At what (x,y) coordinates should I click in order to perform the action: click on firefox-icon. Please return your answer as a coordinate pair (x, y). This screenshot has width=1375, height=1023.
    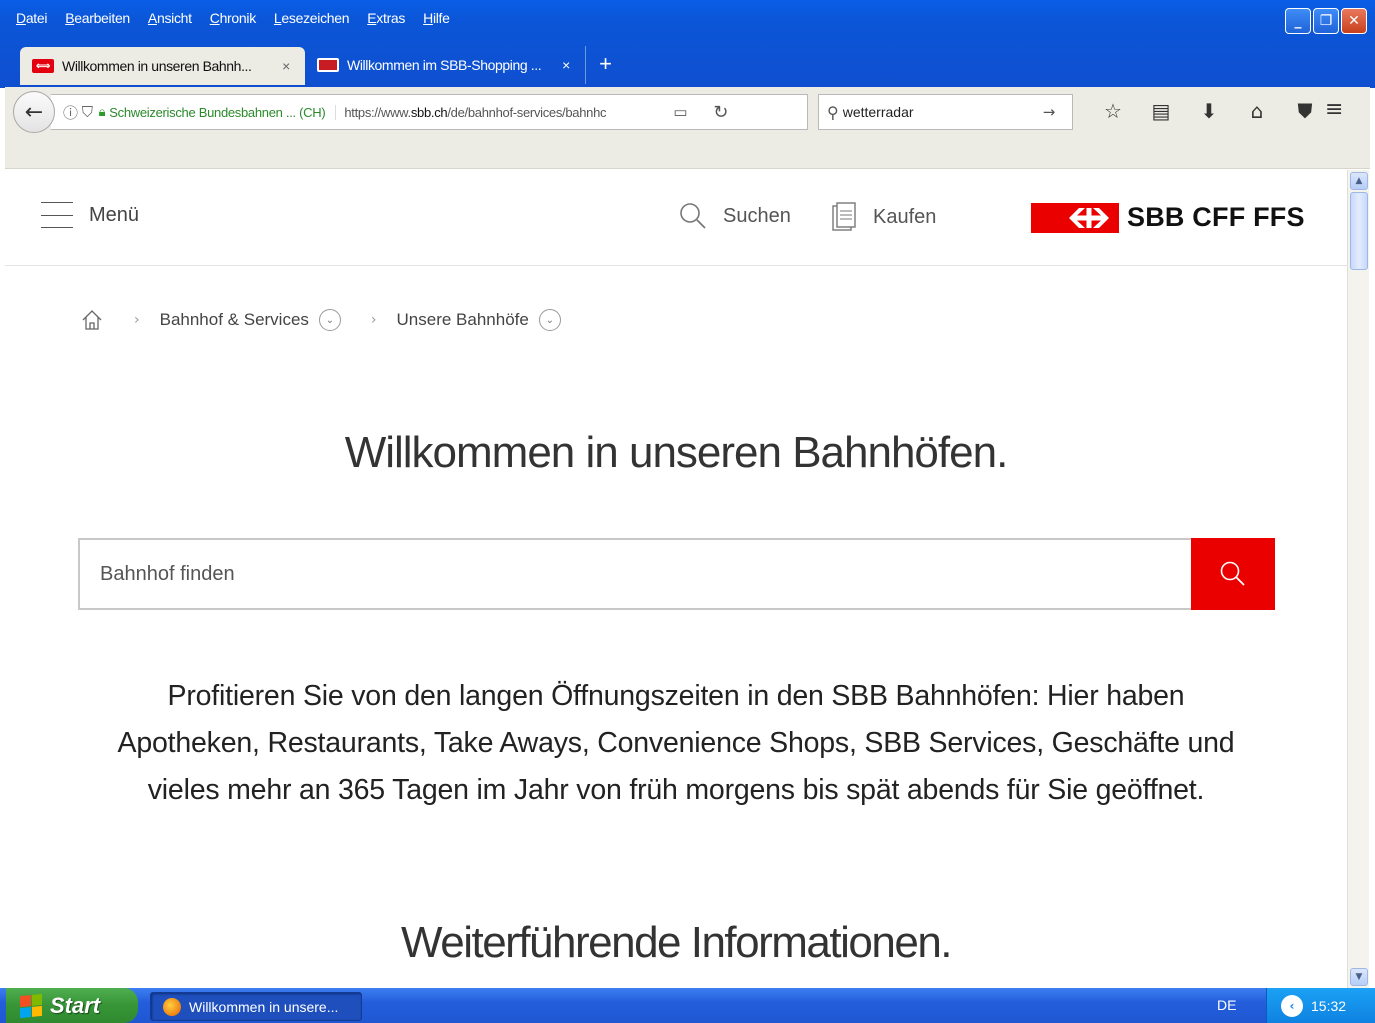
    Looking at the image, I should click on (172, 1006).